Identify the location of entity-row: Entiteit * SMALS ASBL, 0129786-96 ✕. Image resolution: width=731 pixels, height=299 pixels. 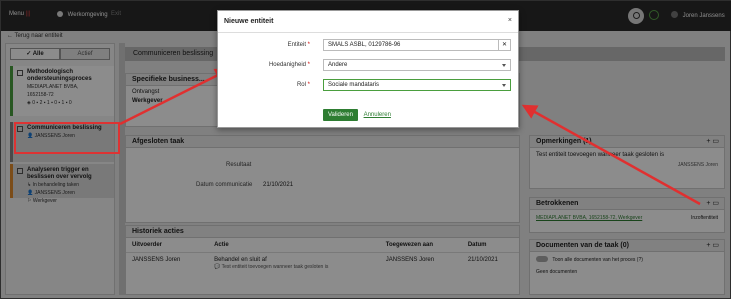
(369, 46).